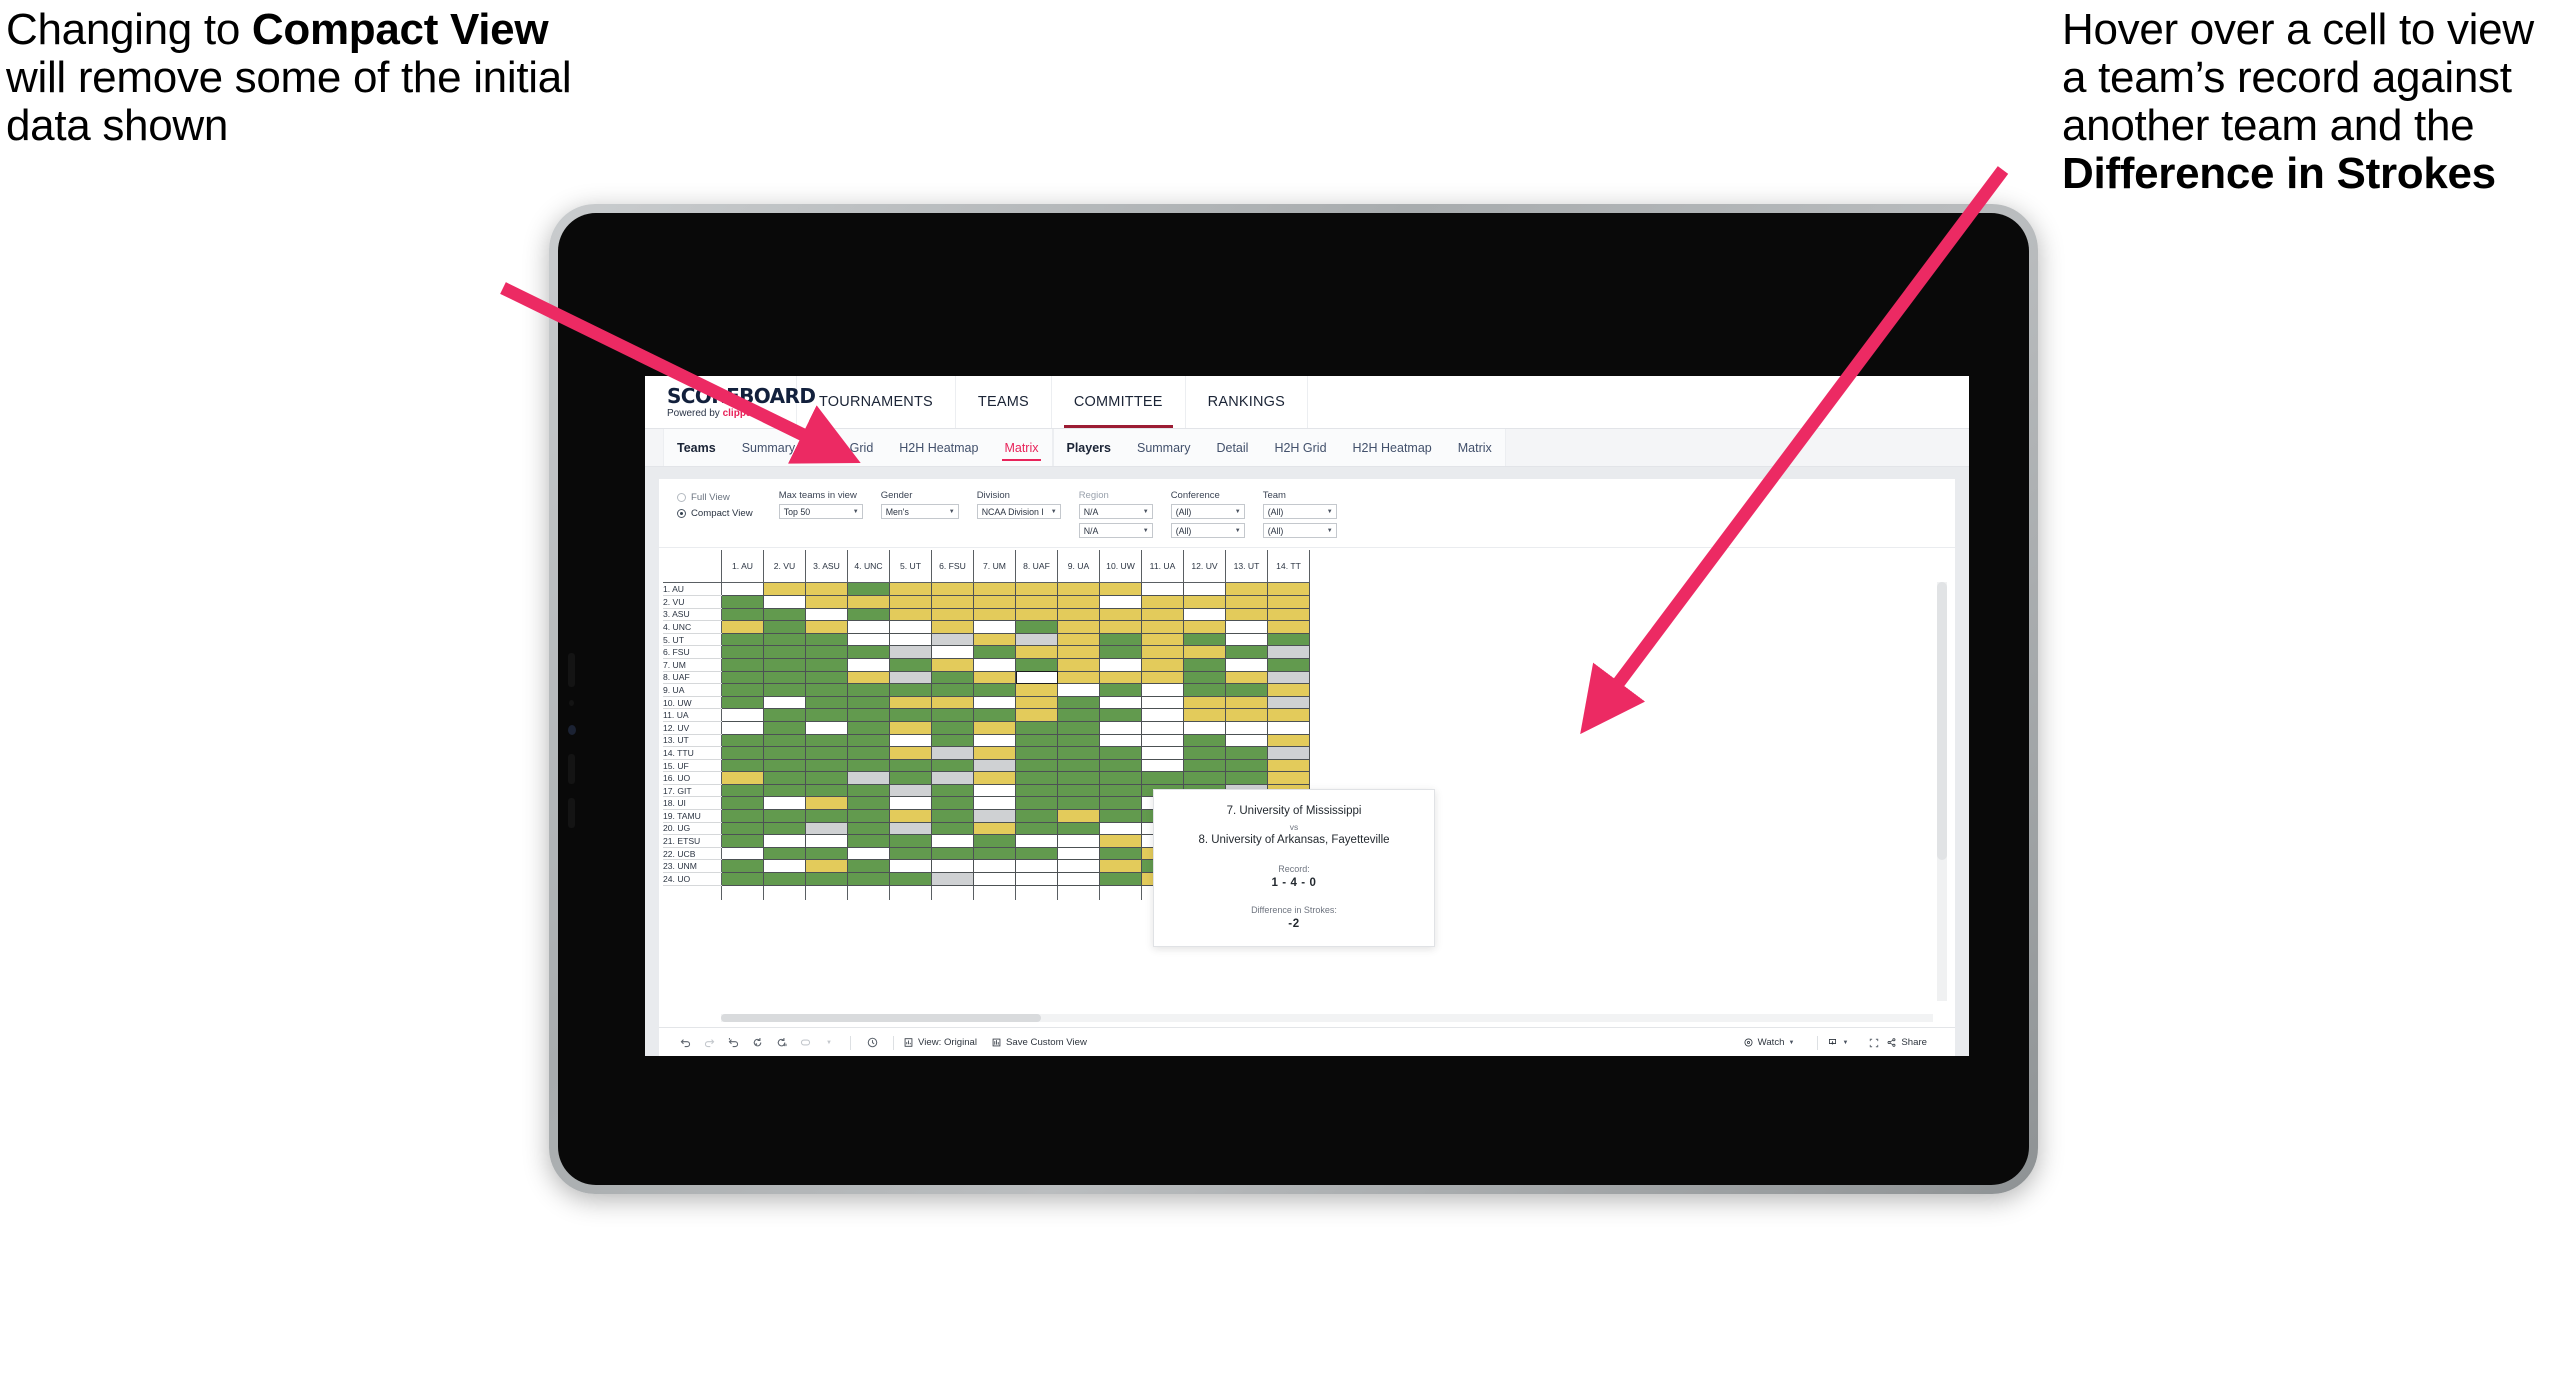 The height and width of the screenshot is (1380, 2565). I want to click on select-max-teams: Top 50 ▼, so click(820, 512).